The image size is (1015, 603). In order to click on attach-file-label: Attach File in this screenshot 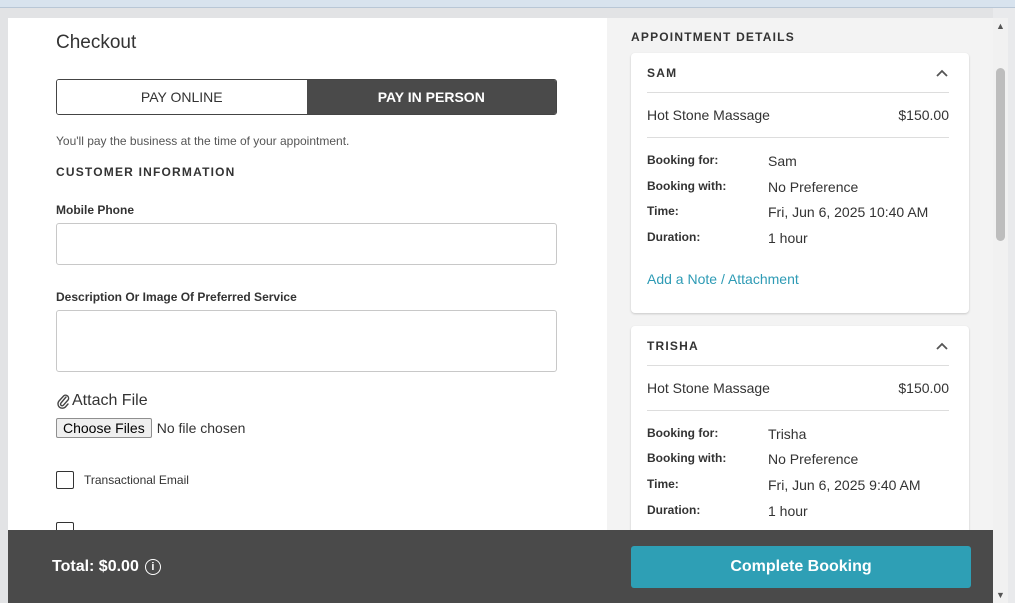, I will do `click(102, 401)`.